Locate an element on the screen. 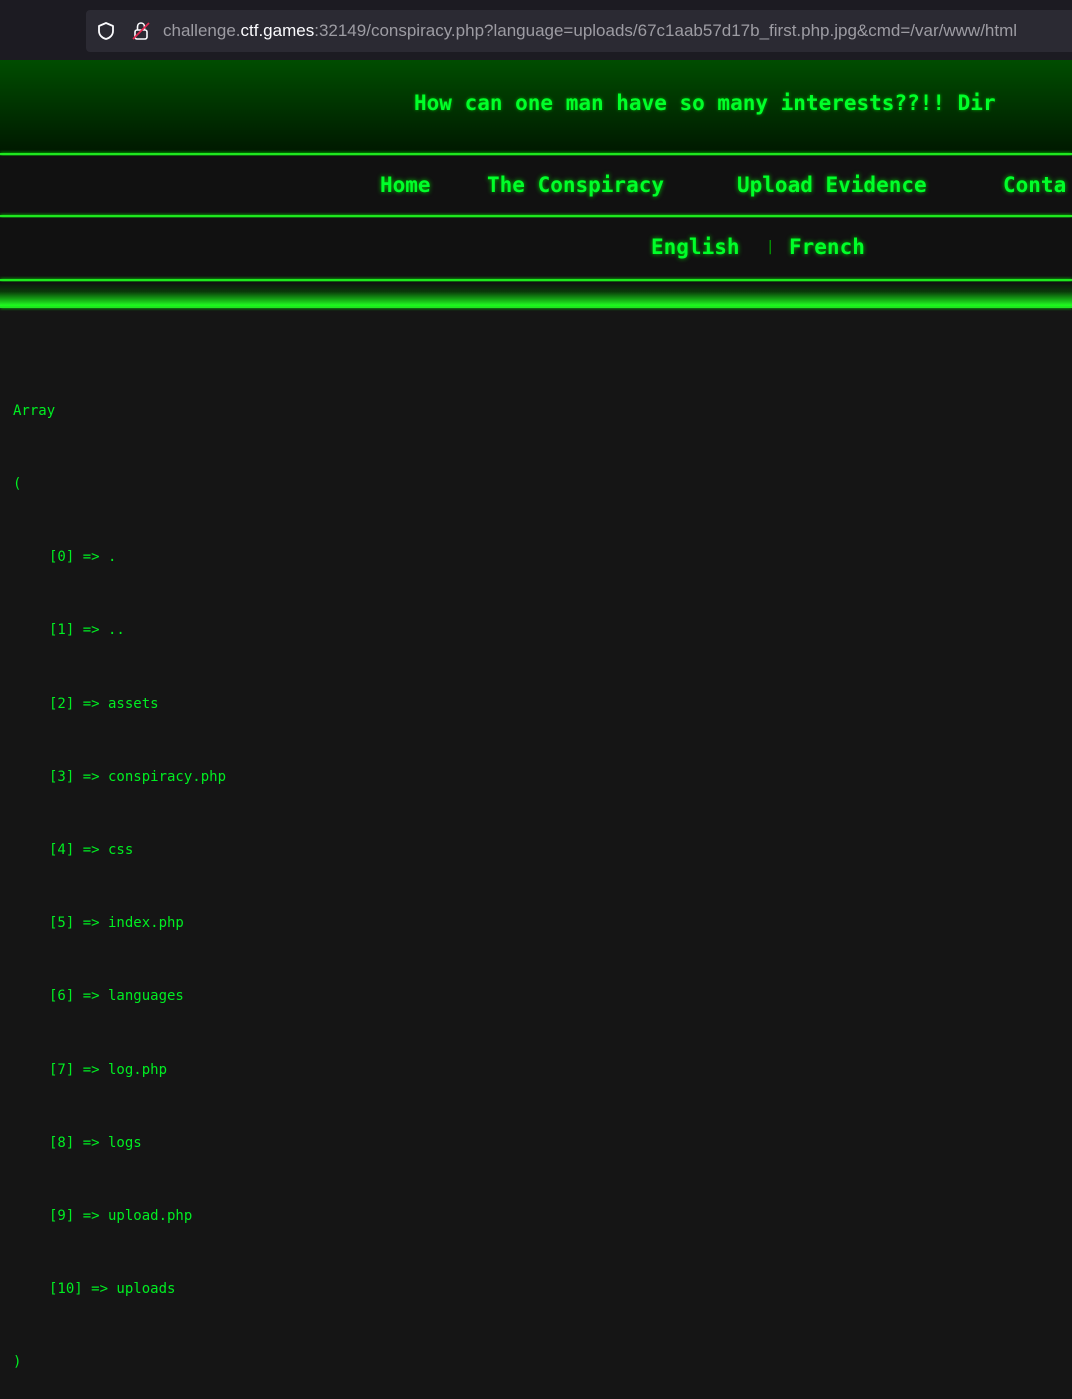 The width and height of the screenshot is (1072, 1399). glow-band is located at coordinates (536, 294).